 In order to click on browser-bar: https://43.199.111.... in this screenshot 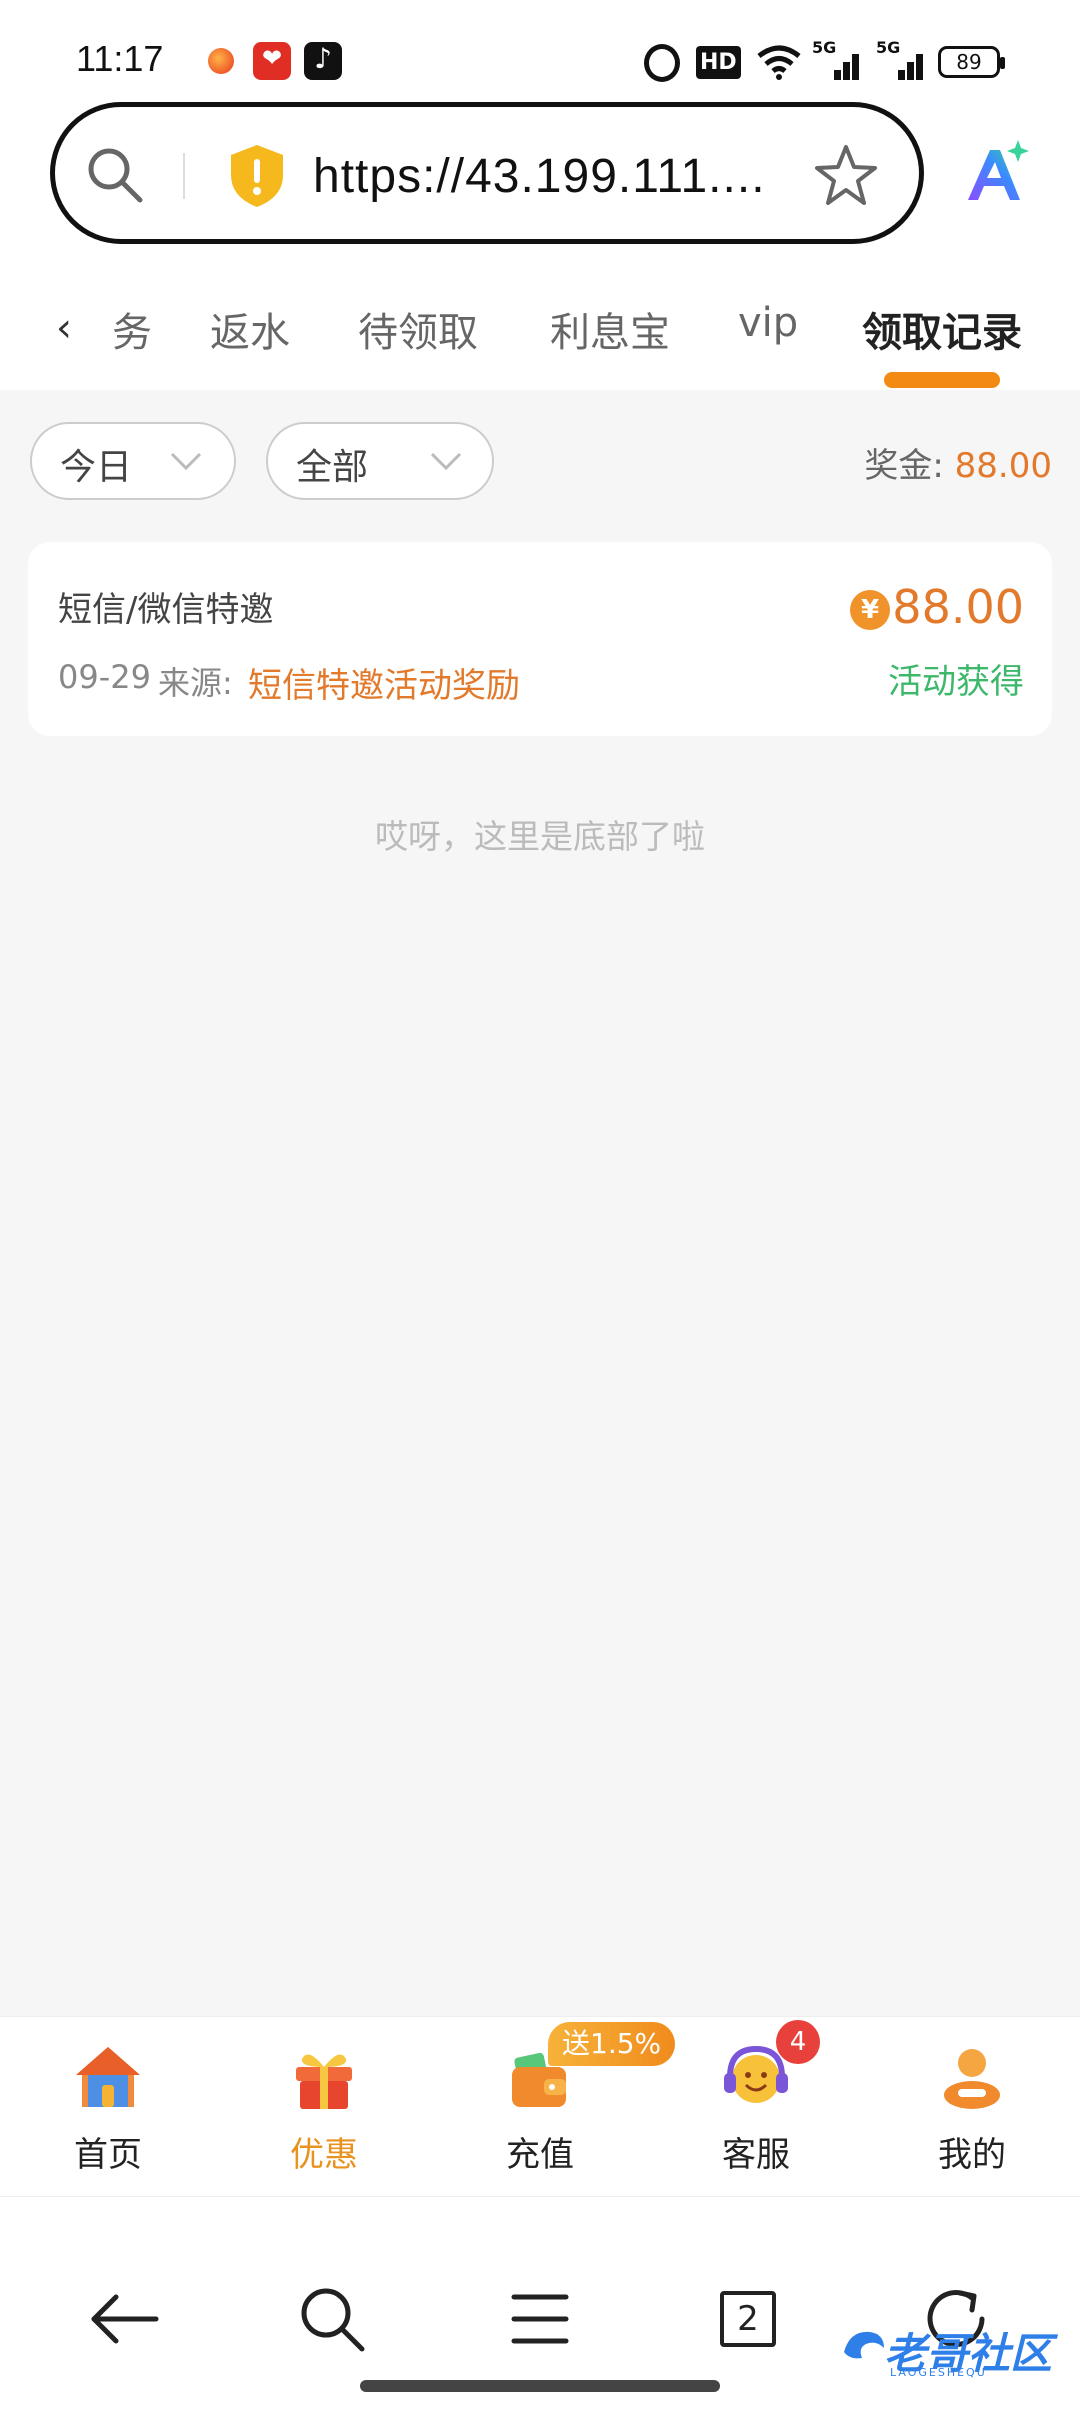, I will do `click(540, 180)`.